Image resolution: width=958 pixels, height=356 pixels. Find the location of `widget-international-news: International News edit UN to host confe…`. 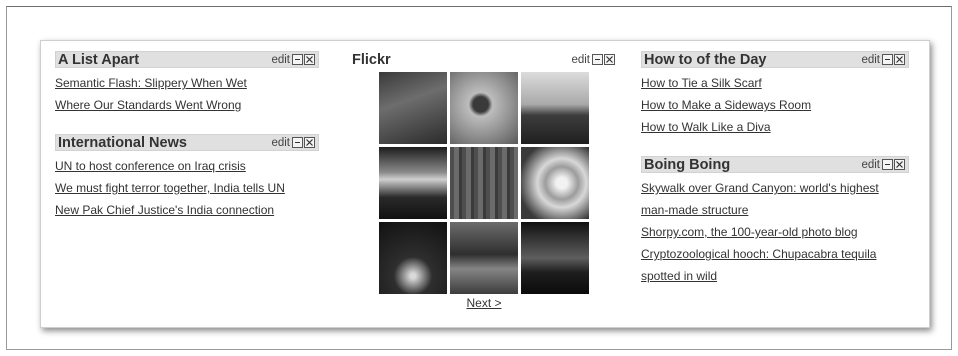

widget-international-news: International News edit UN to host confe… is located at coordinates (187, 177).